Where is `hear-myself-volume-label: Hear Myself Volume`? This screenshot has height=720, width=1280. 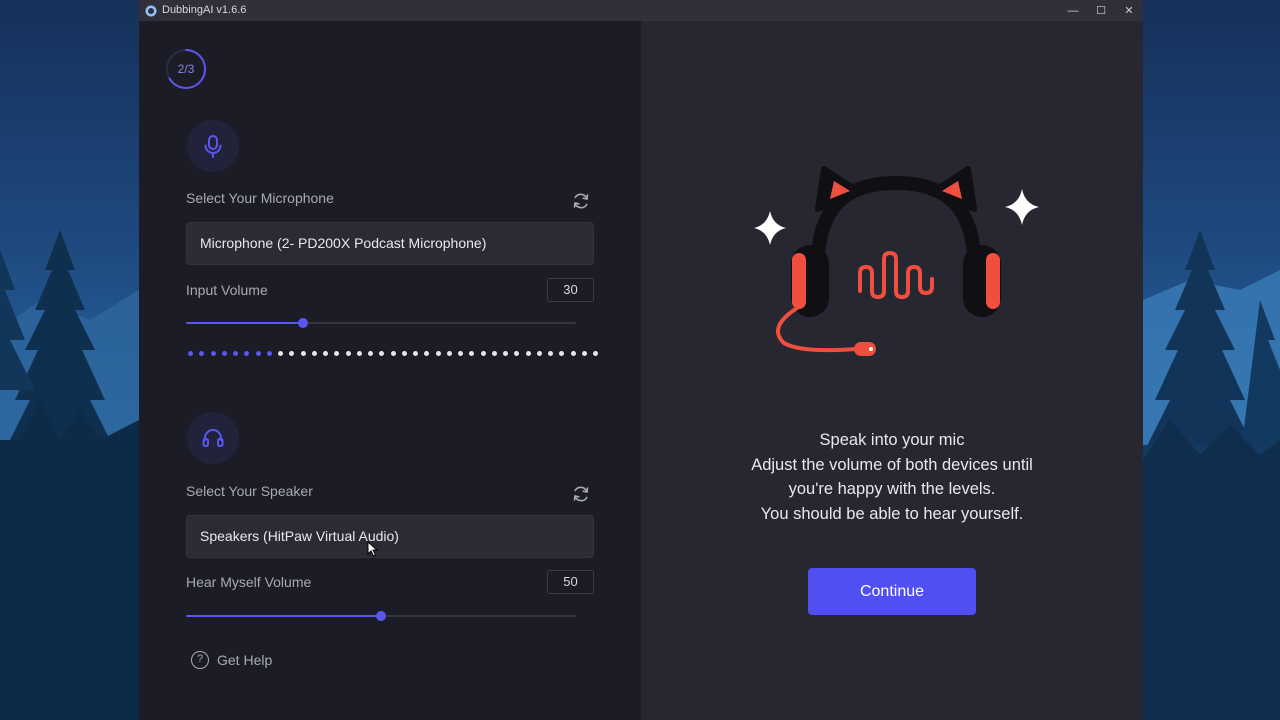
hear-myself-volume-label: Hear Myself Volume is located at coordinates (249, 582).